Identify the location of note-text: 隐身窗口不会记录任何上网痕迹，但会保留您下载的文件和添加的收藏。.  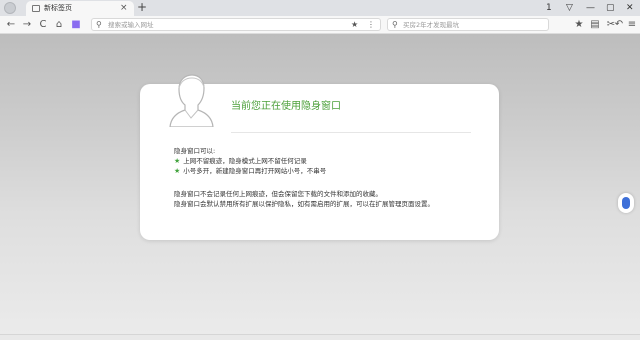
(278, 194).